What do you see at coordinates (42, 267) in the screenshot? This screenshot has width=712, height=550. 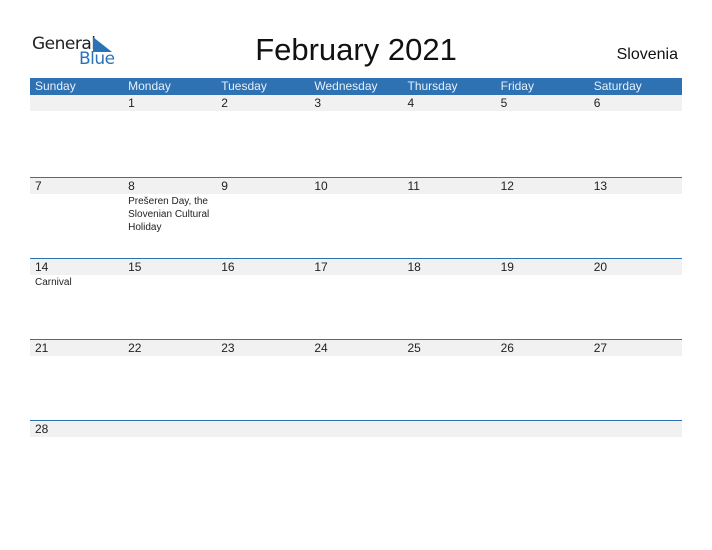 I see `day-number: 14` at bounding box center [42, 267].